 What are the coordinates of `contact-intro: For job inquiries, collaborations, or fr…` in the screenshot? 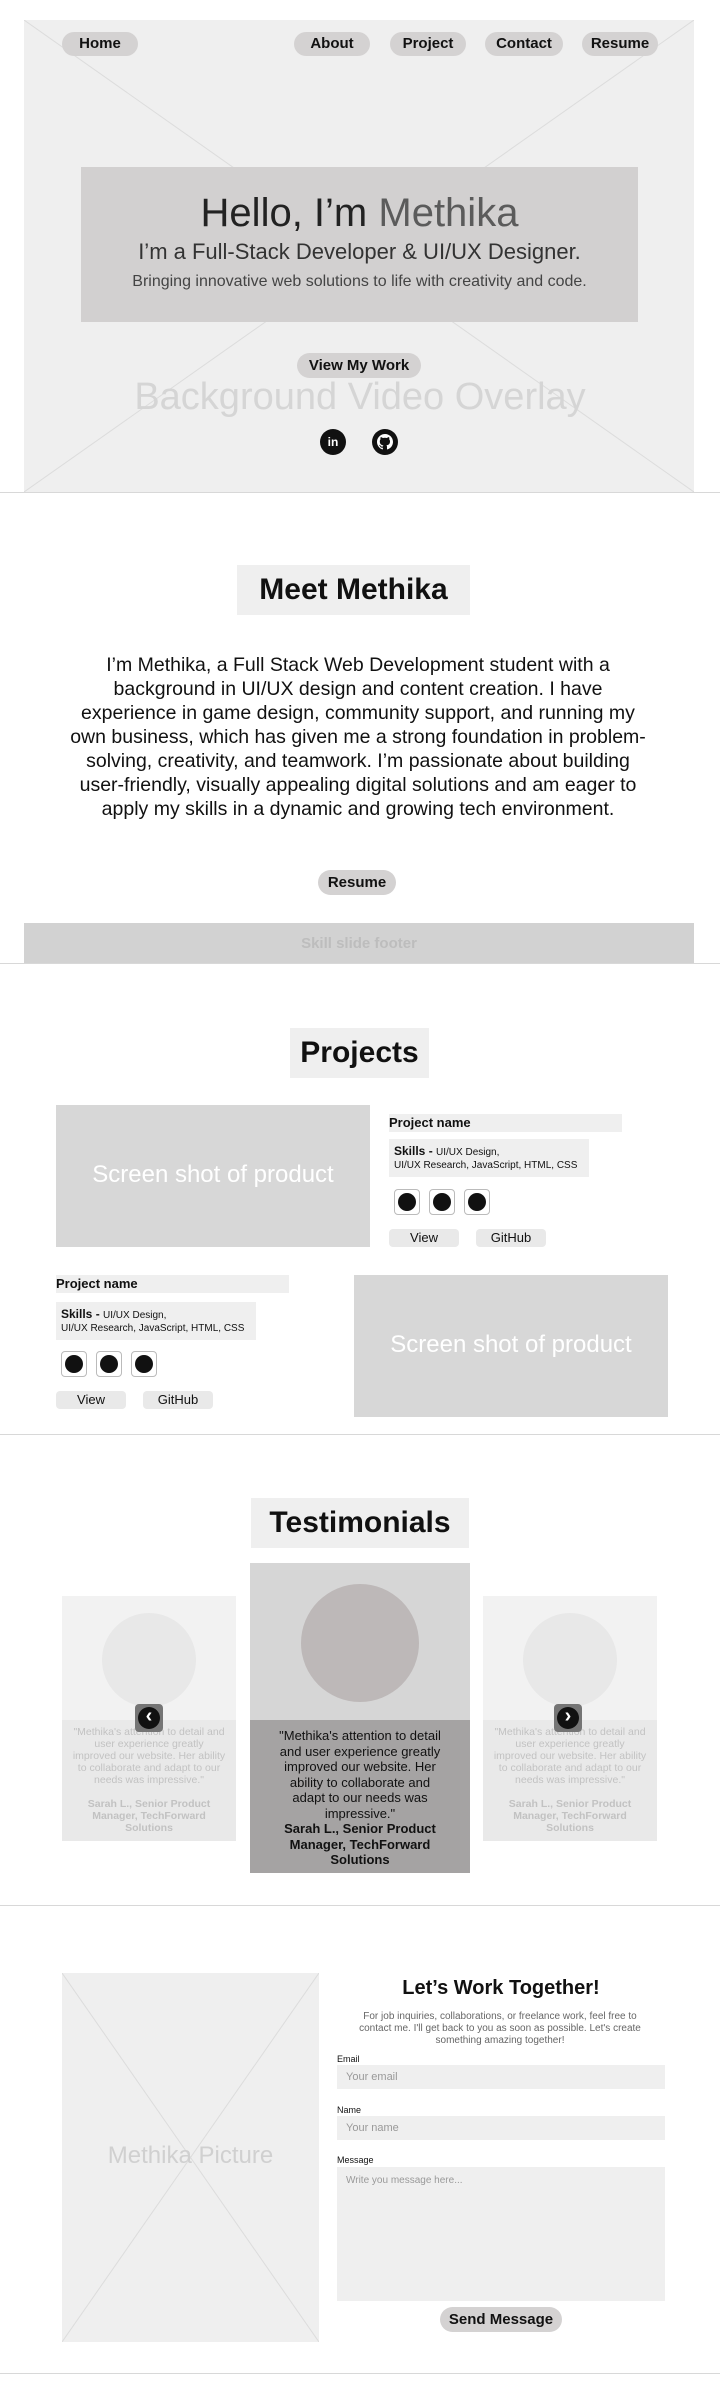 It's located at (500, 2028).